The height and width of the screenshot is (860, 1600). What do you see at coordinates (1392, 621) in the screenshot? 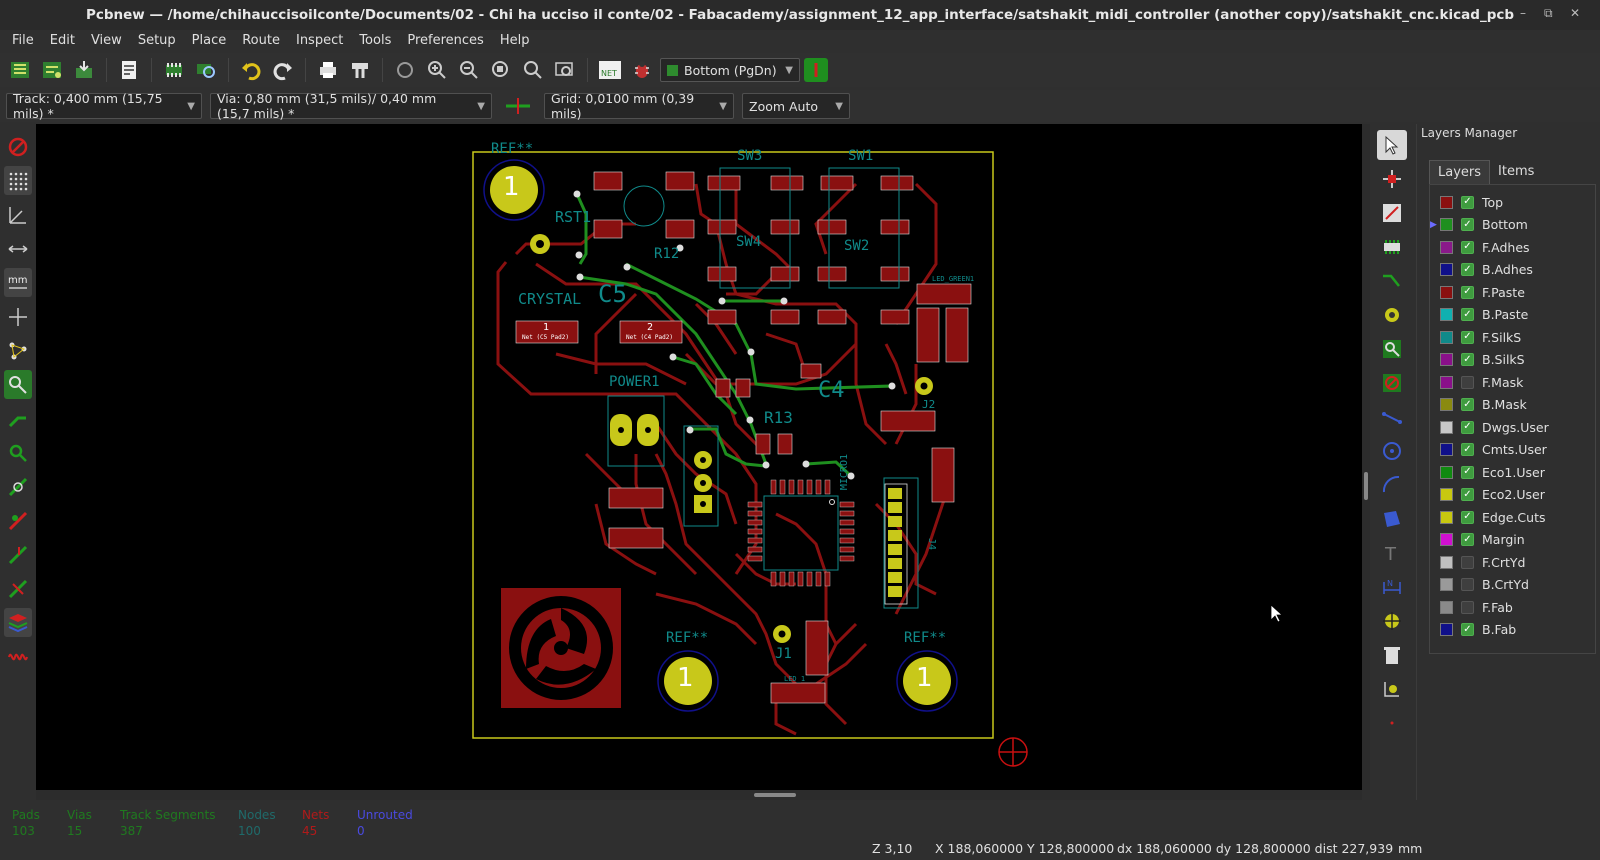
I see `place-target-button` at bounding box center [1392, 621].